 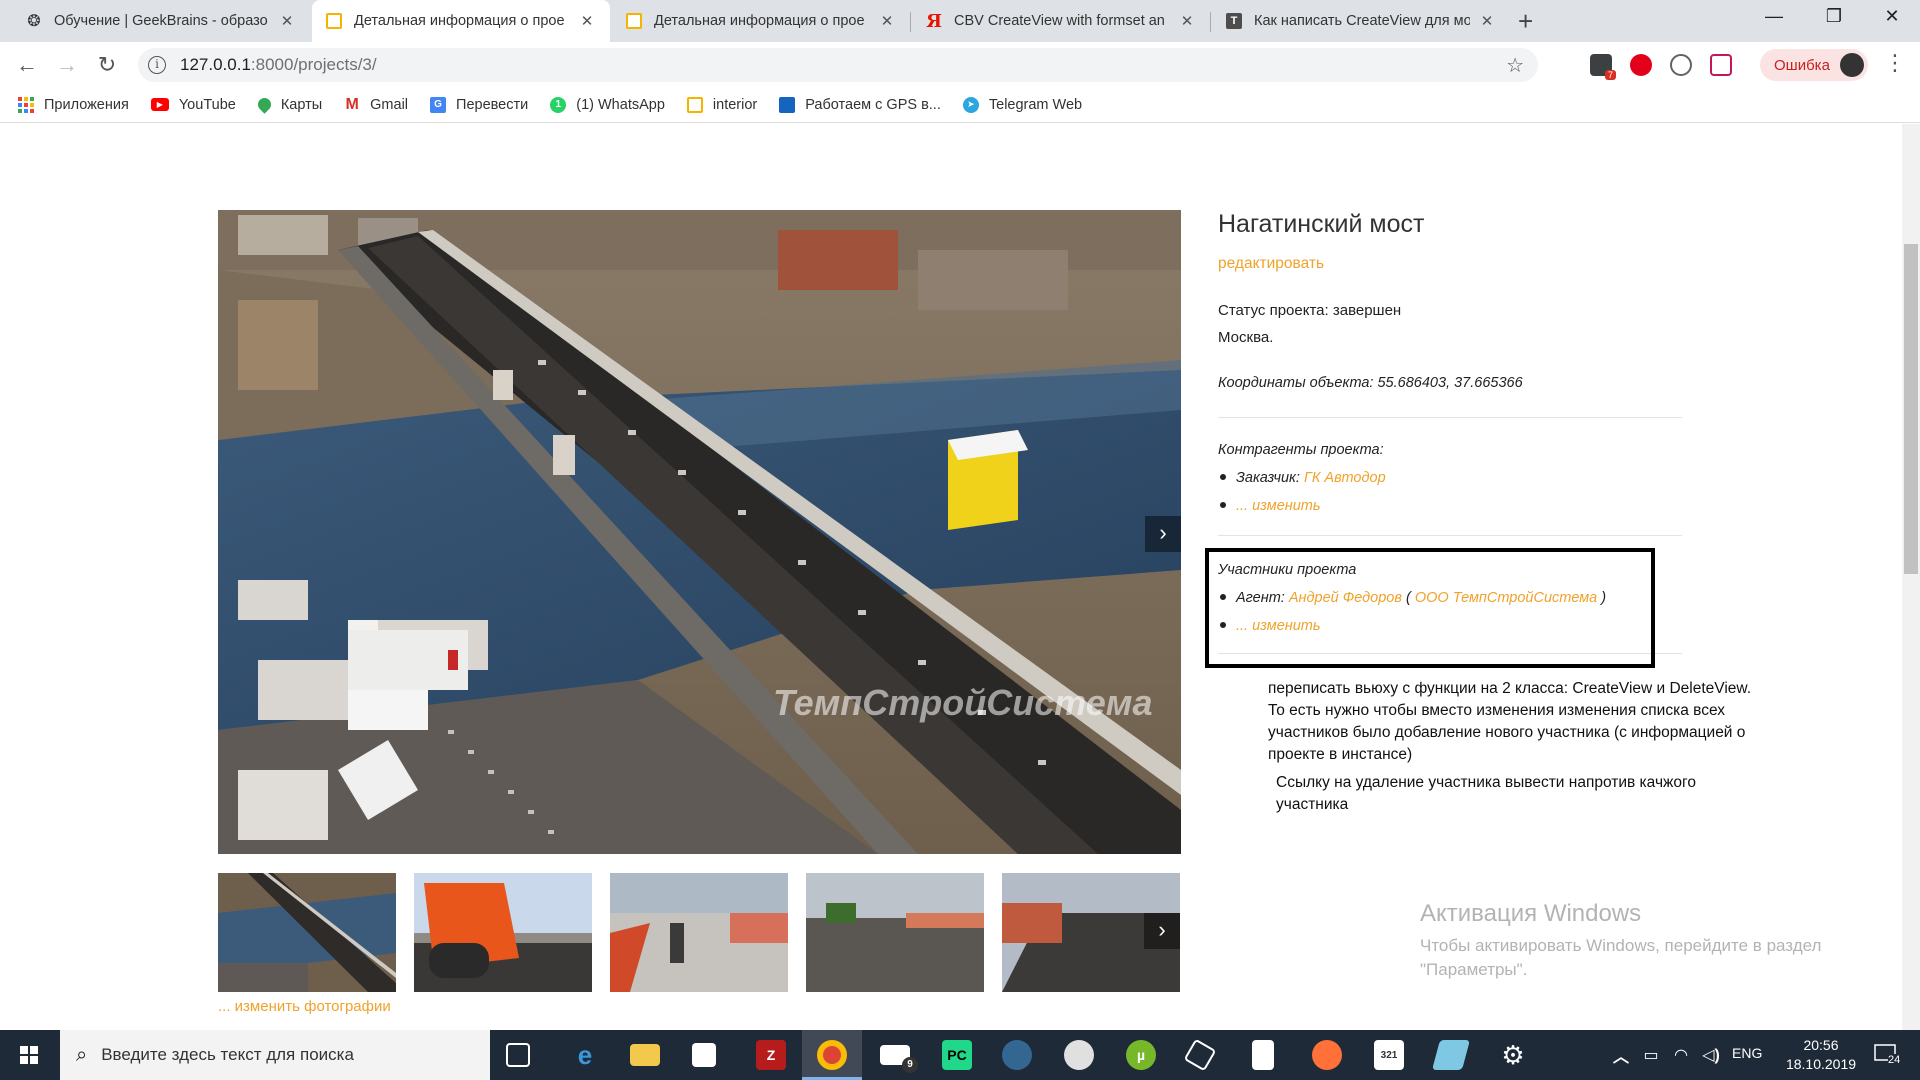 What do you see at coordinates (1894, 1060) in the screenshot?
I see `notification-count: 24` at bounding box center [1894, 1060].